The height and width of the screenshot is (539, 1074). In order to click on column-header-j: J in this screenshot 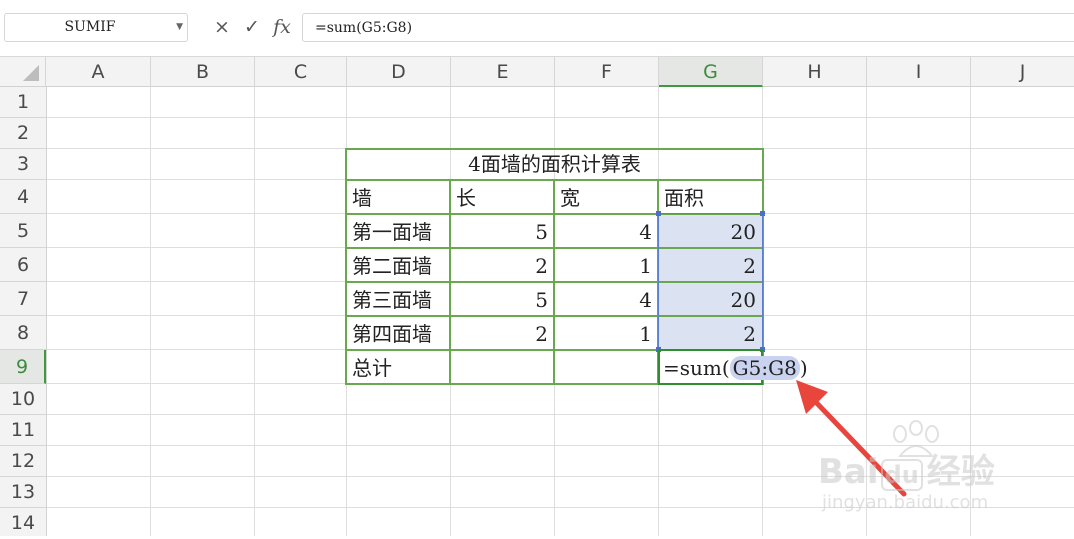, I will do `click(1022, 72)`.